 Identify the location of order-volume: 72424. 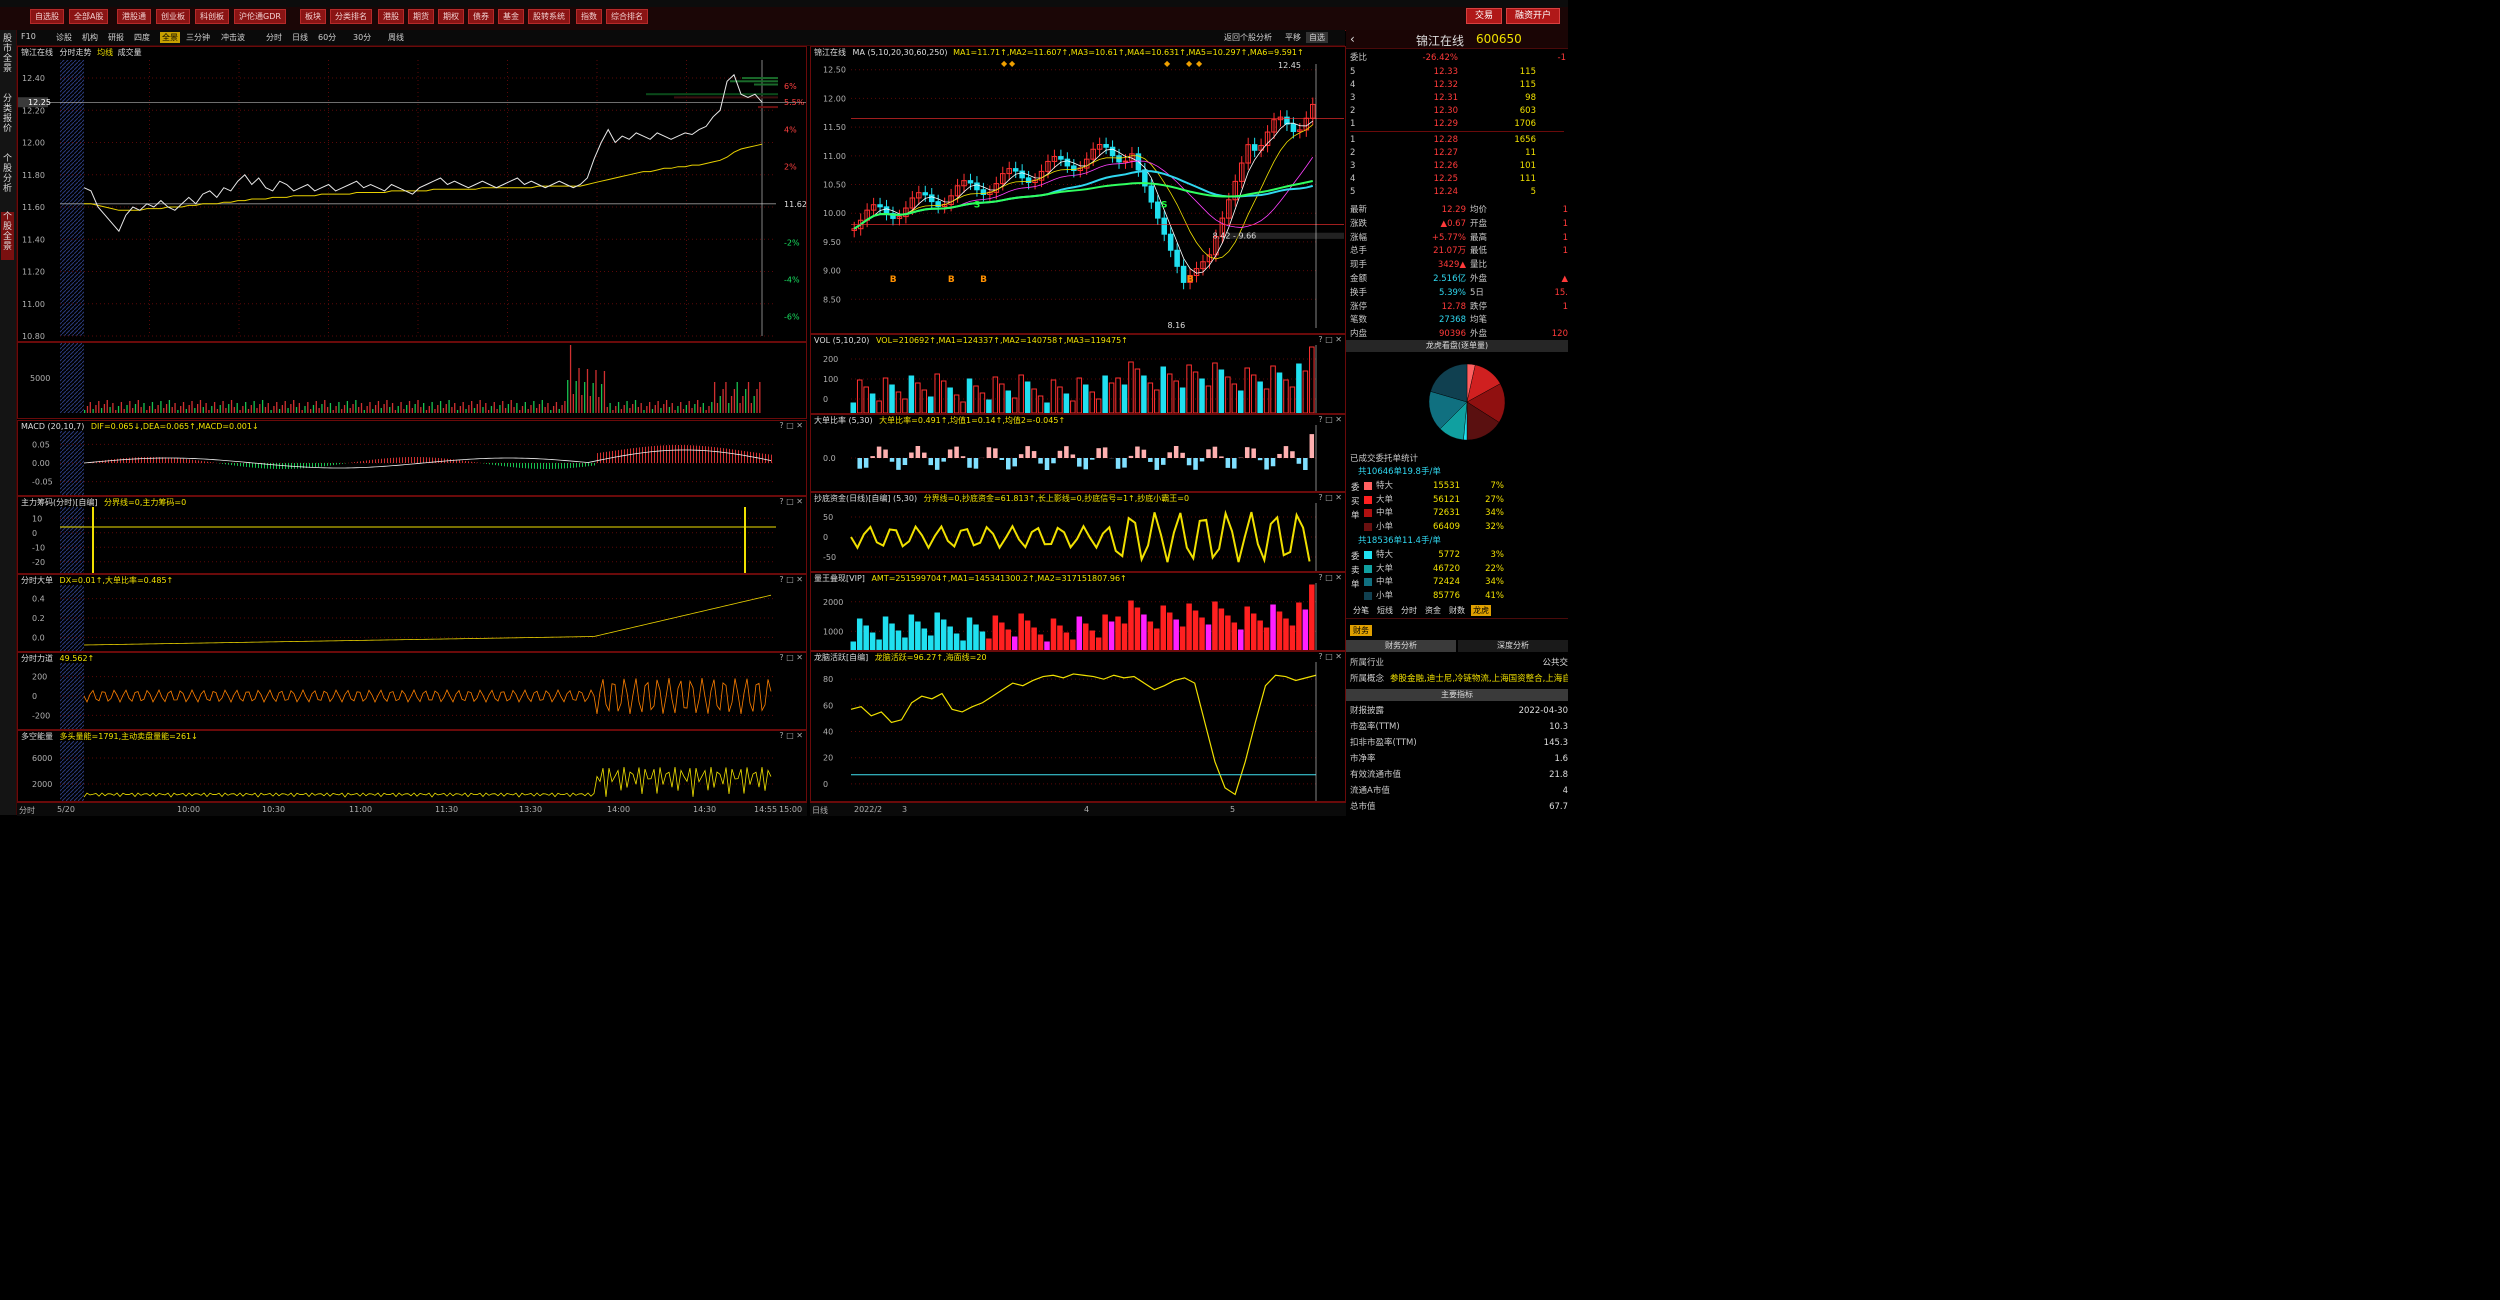
(1446, 582).